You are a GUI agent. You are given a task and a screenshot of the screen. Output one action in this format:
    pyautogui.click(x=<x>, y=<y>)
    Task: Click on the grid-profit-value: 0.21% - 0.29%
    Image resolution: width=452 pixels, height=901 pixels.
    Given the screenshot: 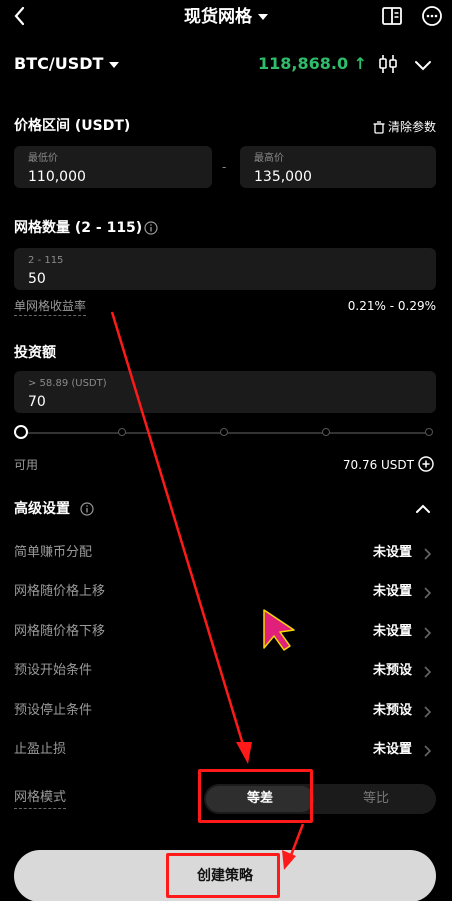 What is the action you would take?
    pyautogui.click(x=391, y=306)
    